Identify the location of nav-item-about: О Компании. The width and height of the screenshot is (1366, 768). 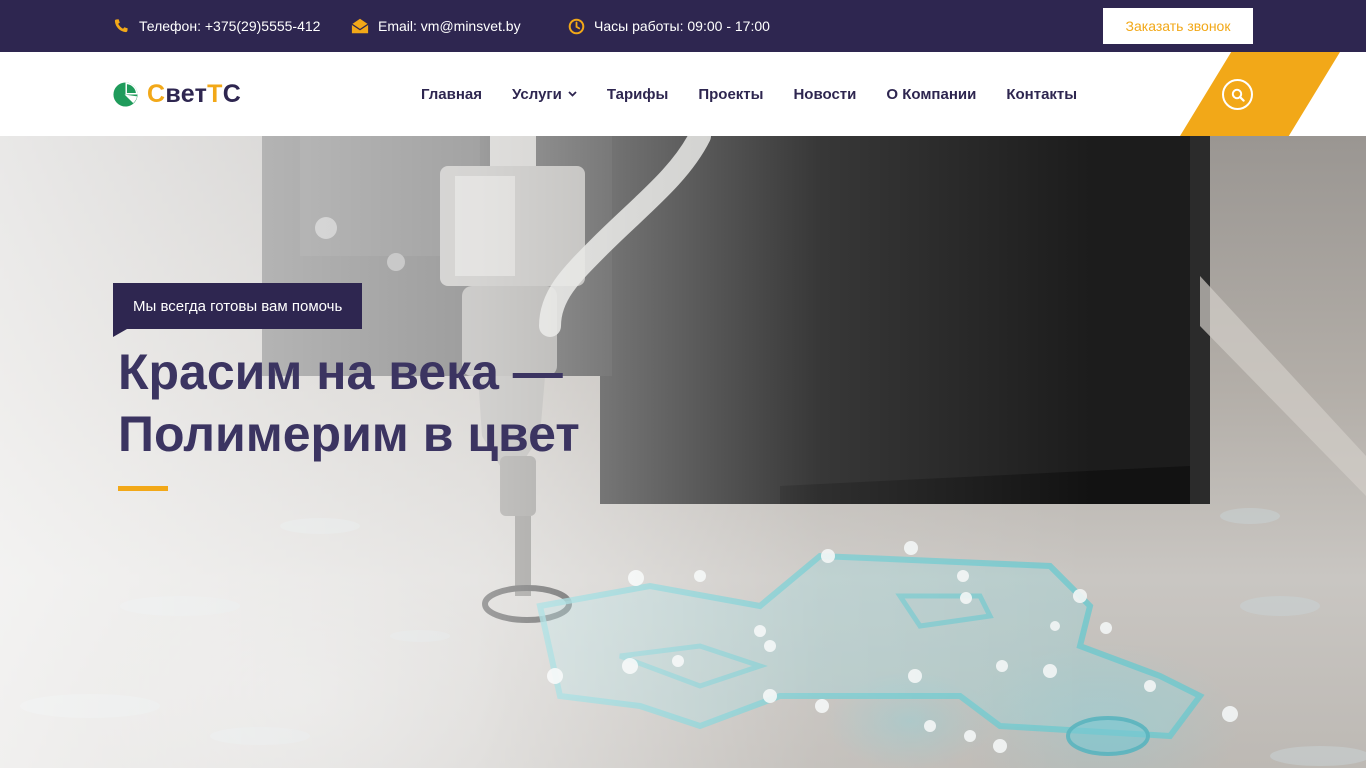
(931, 94).